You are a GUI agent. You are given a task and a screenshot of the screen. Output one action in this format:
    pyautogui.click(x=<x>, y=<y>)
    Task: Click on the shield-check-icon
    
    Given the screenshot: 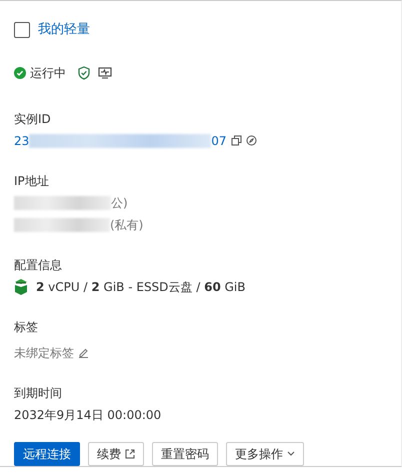 What is the action you would take?
    pyautogui.click(x=84, y=73)
    